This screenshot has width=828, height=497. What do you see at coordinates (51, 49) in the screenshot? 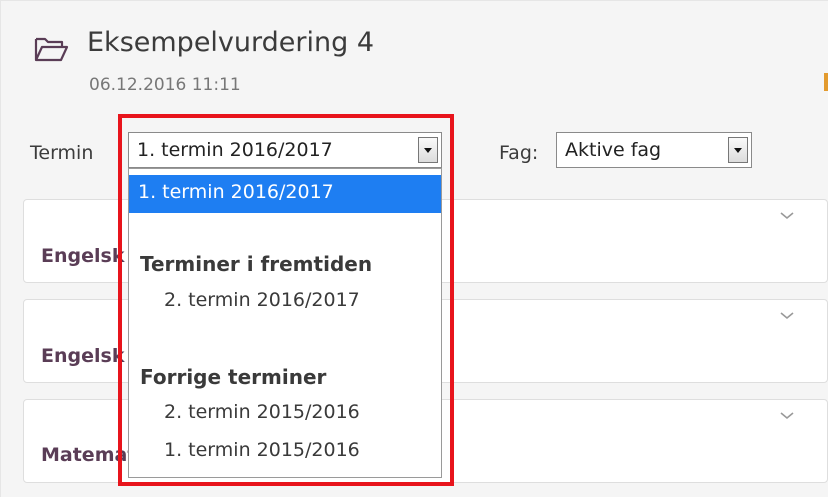
I see `folder-open-icon` at bounding box center [51, 49].